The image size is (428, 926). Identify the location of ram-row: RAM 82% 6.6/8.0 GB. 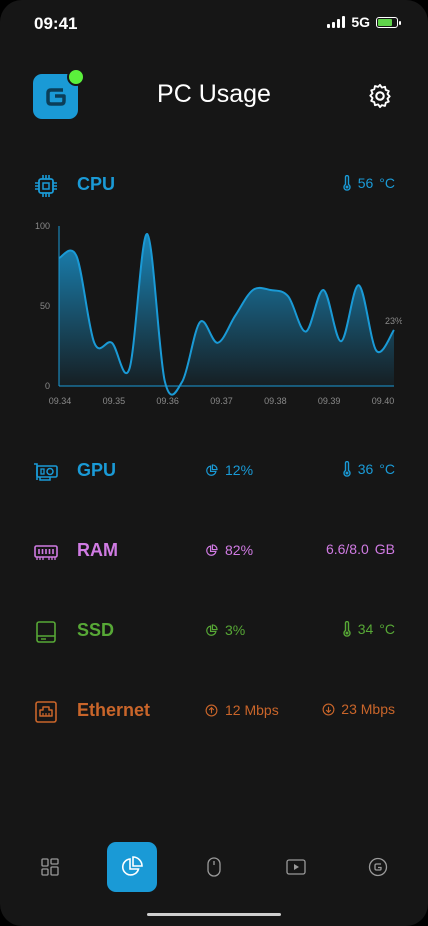
(214, 551).